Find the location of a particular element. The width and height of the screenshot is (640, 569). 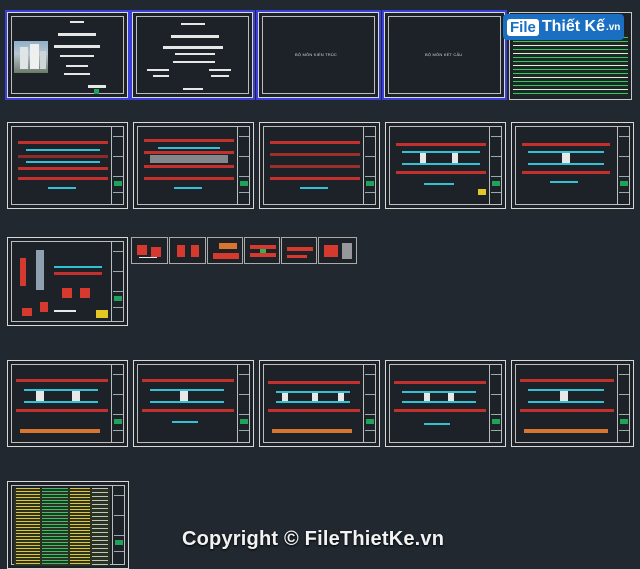

sheet-arch-divider: BỘ MÔN KIẾN TRÚC is located at coordinates (318, 55).